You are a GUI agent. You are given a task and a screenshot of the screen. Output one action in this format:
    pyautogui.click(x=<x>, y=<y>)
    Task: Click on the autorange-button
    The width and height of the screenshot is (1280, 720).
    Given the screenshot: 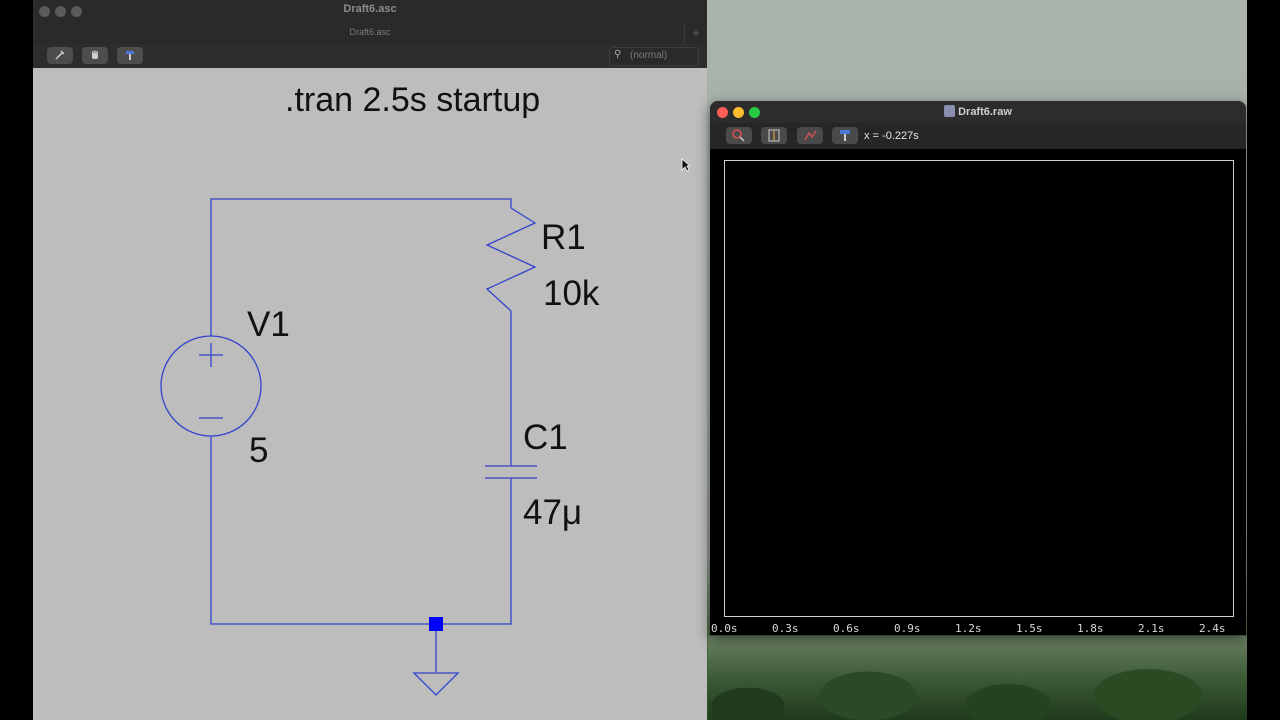 What is the action you would take?
    pyautogui.click(x=774, y=135)
    